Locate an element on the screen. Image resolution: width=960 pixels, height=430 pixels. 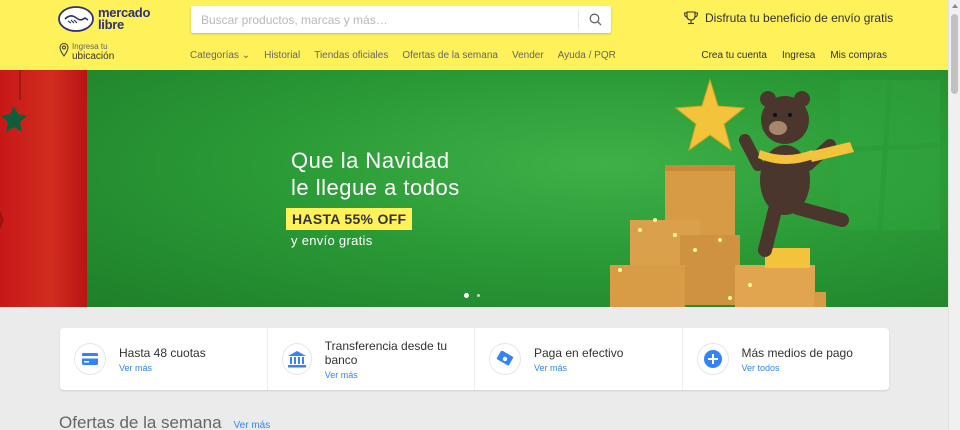
payment-title: Paga en efectivo is located at coordinates (579, 352).